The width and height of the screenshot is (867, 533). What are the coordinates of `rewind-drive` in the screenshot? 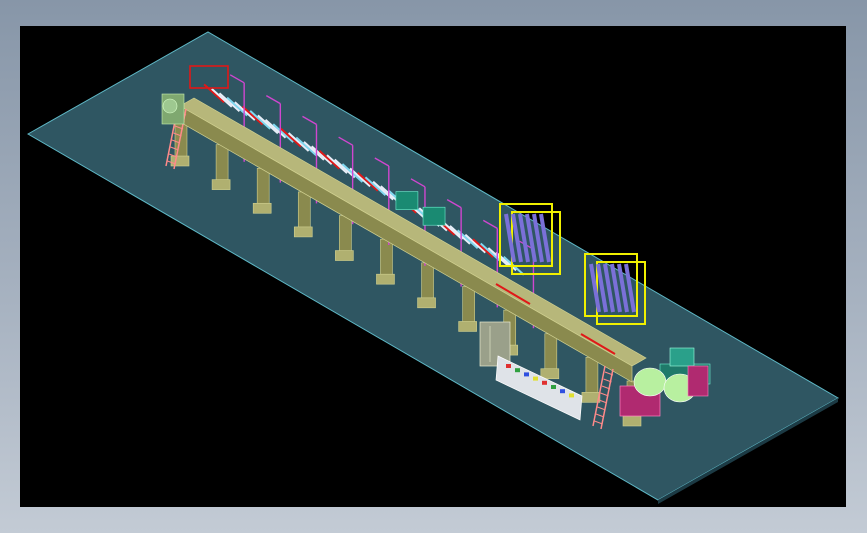 It's located at (698, 381).